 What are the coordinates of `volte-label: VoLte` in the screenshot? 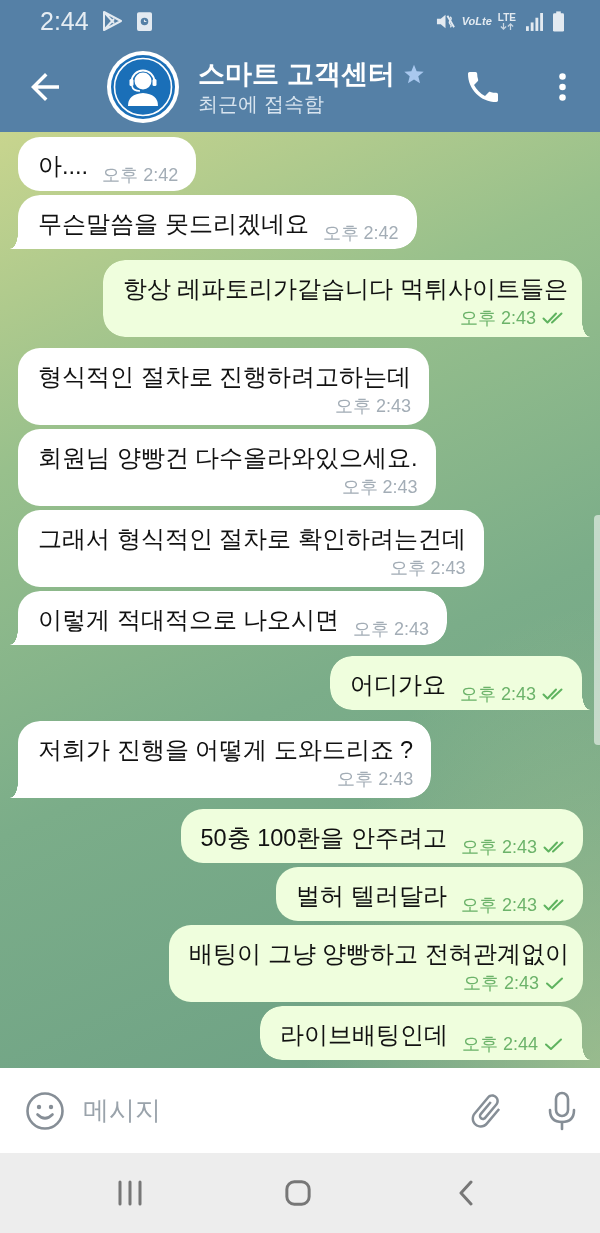 It's located at (476, 21).